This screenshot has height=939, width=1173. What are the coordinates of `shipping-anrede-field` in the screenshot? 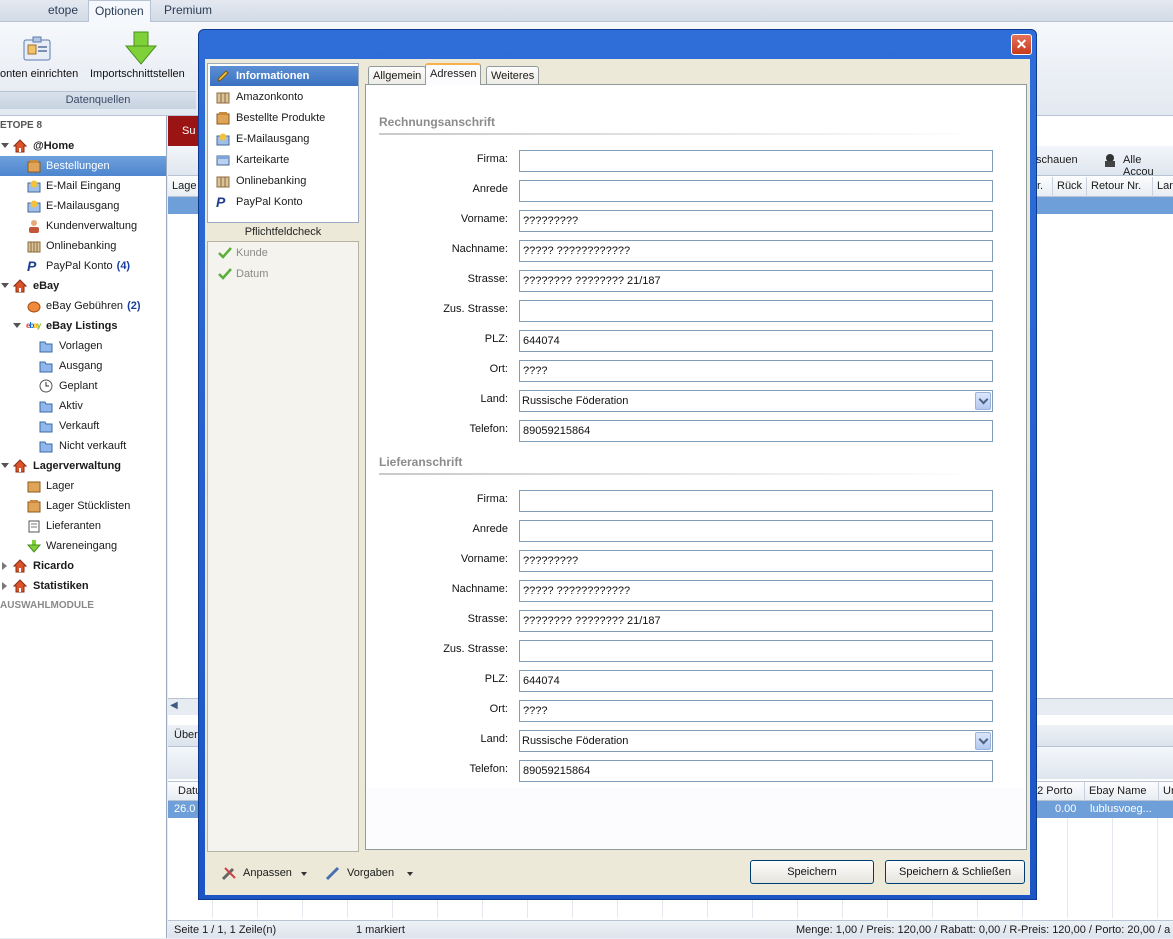 It's located at (756, 531).